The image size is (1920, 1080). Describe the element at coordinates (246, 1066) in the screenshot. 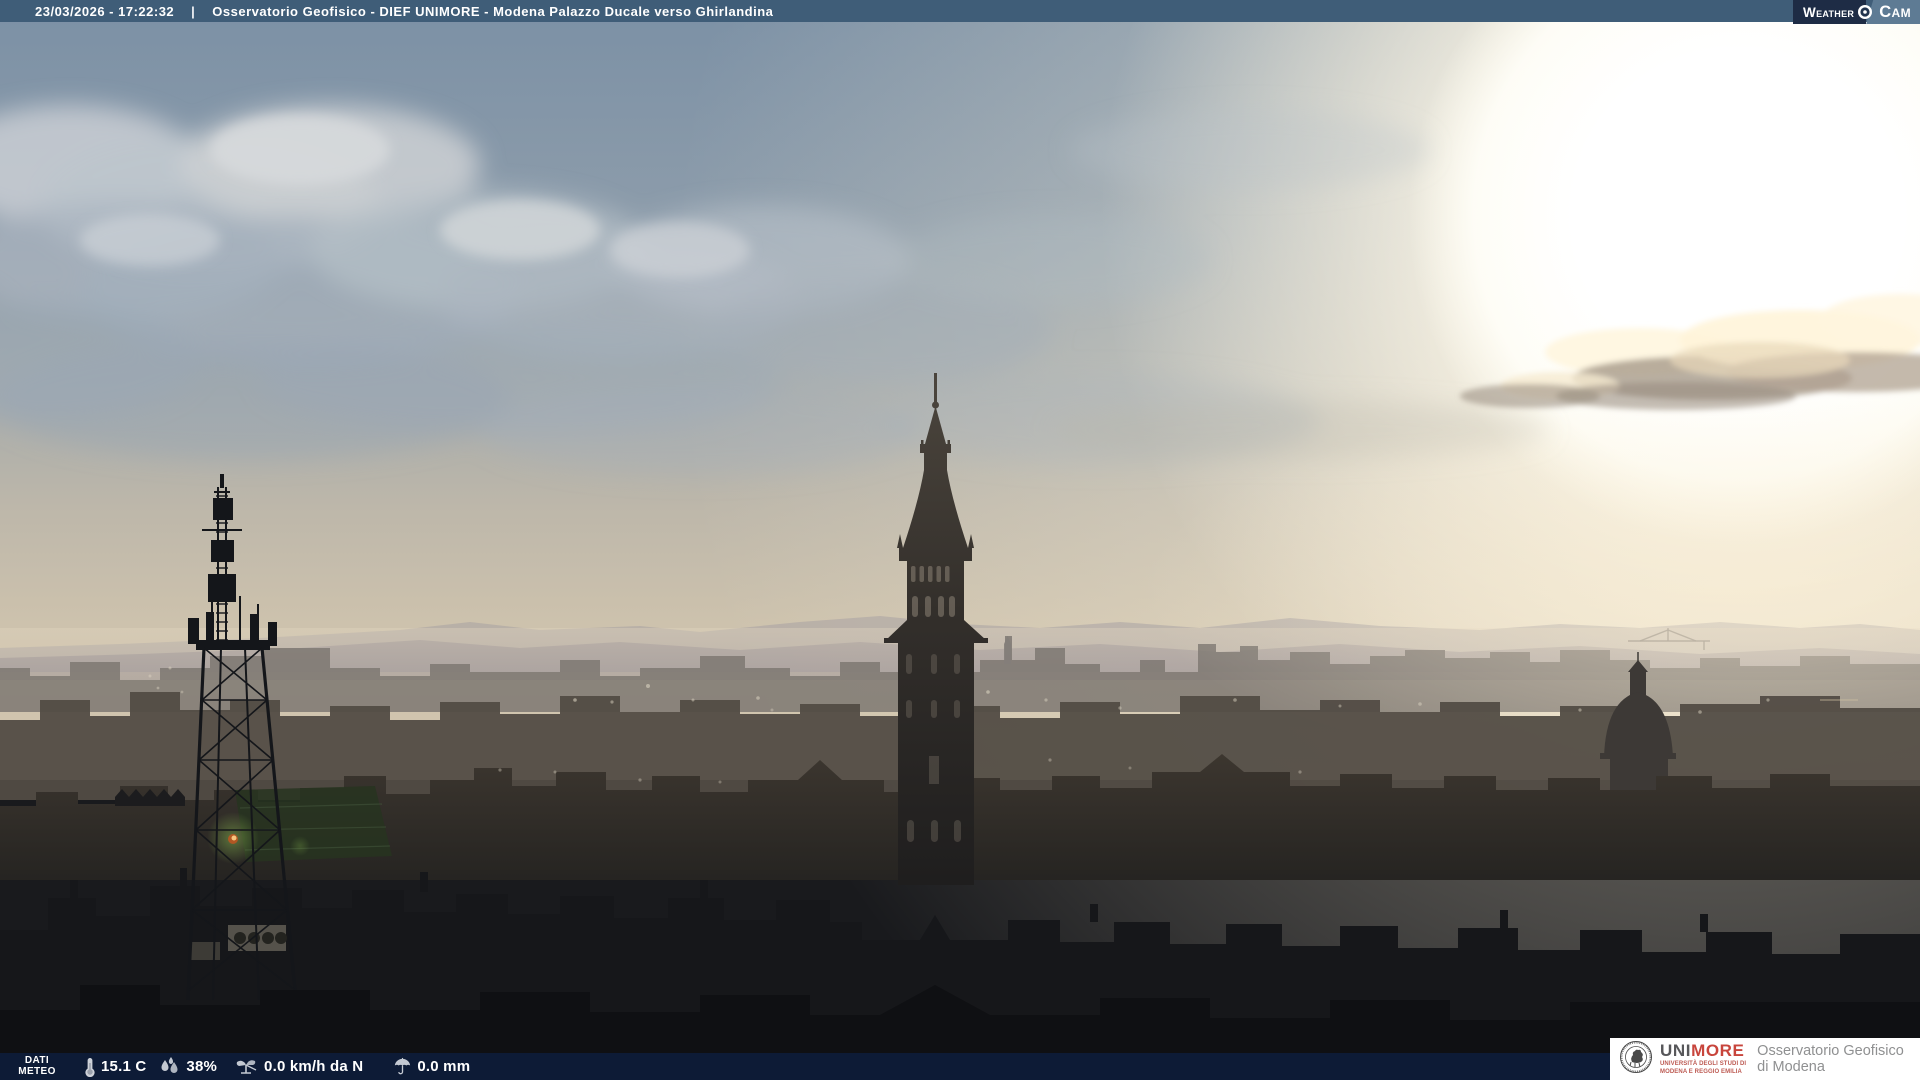

I see `anemometer-icon` at that location.